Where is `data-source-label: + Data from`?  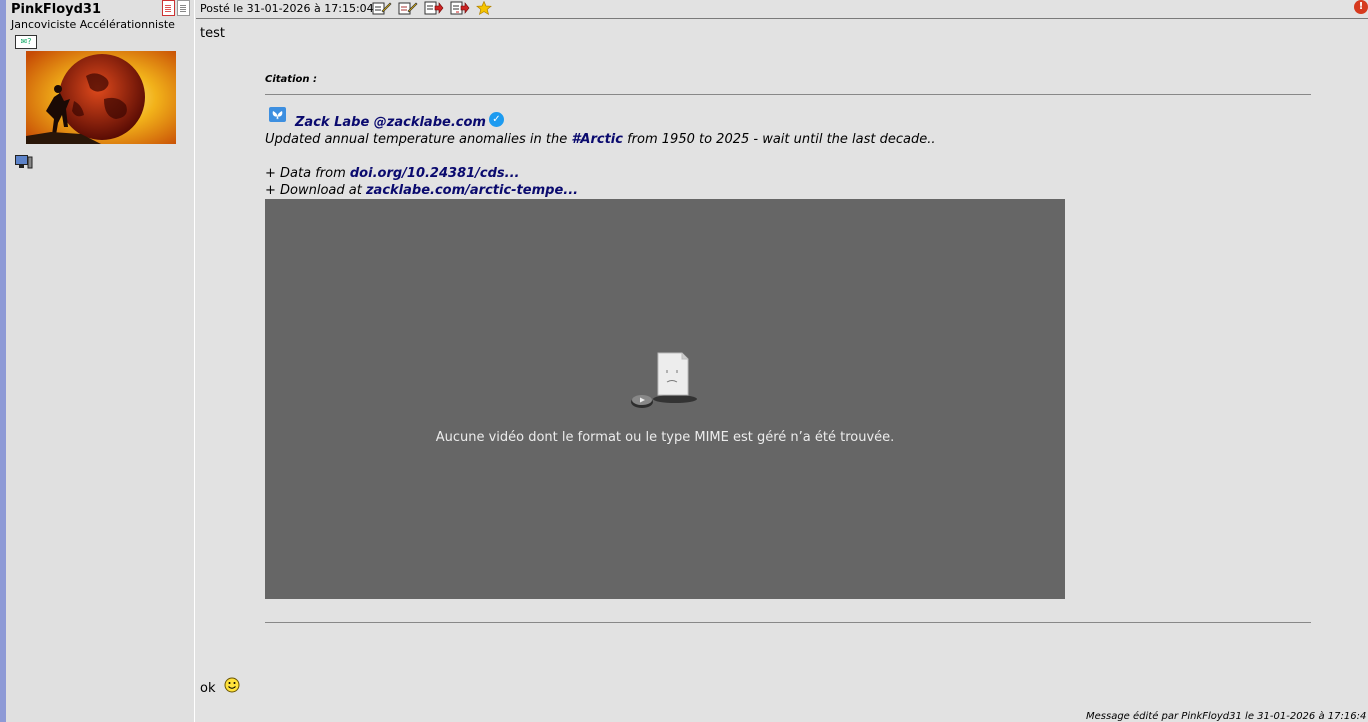
data-source-label: + Data from is located at coordinates (307, 173).